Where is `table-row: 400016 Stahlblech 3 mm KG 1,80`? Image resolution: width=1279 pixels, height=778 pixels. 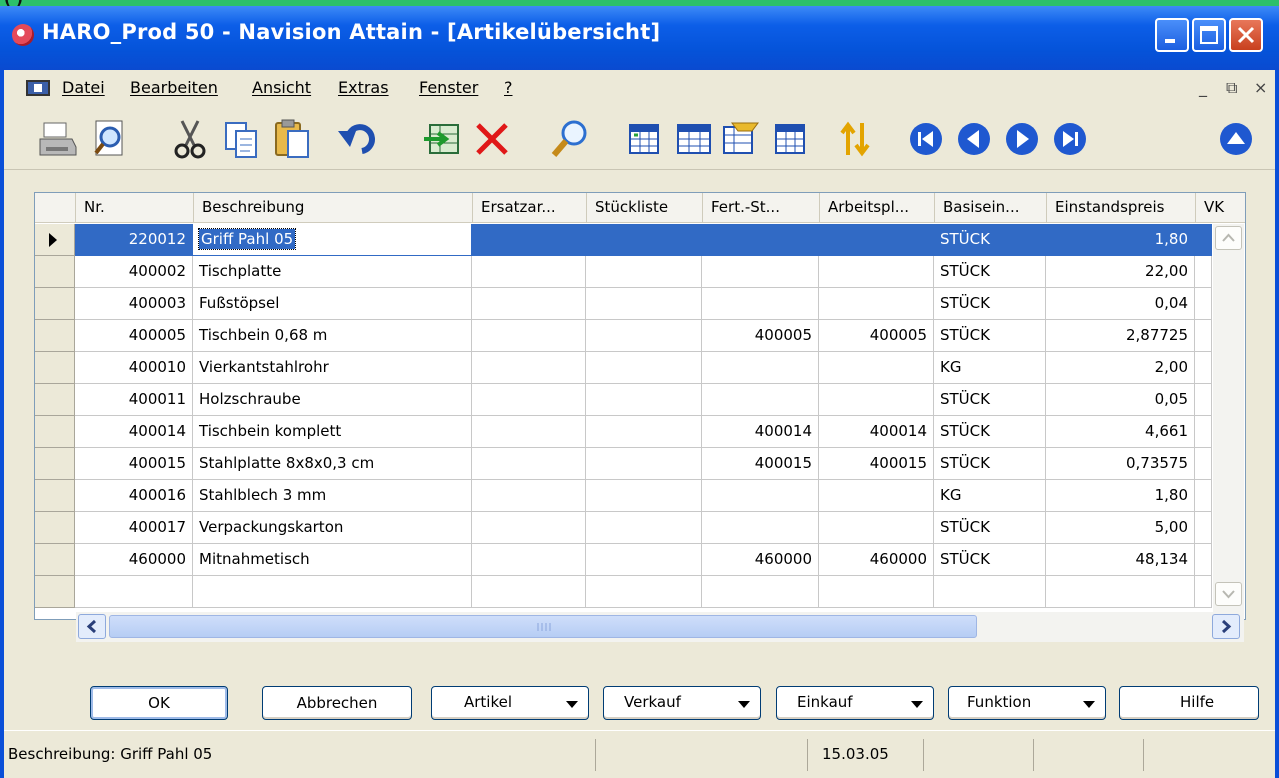 table-row: 400016 Stahlblech 3 mm KG 1,80 is located at coordinates (623, 496).